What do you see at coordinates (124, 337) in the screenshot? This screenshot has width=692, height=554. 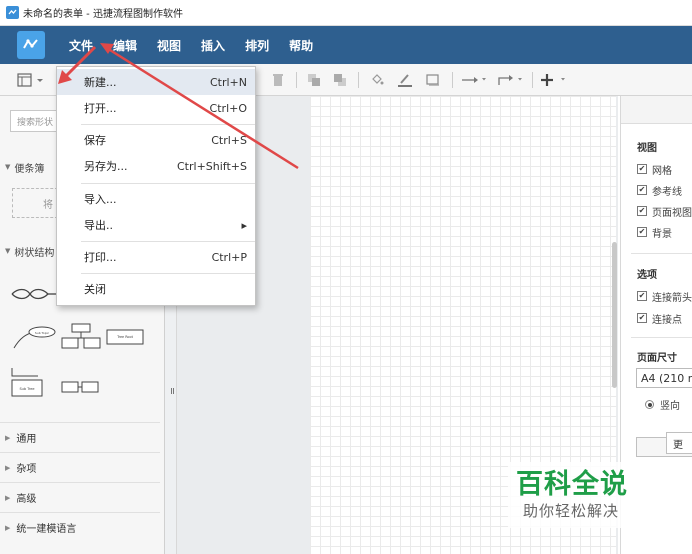 I see `tree-root-label: Tree Root` at bounding box center [124, 337].